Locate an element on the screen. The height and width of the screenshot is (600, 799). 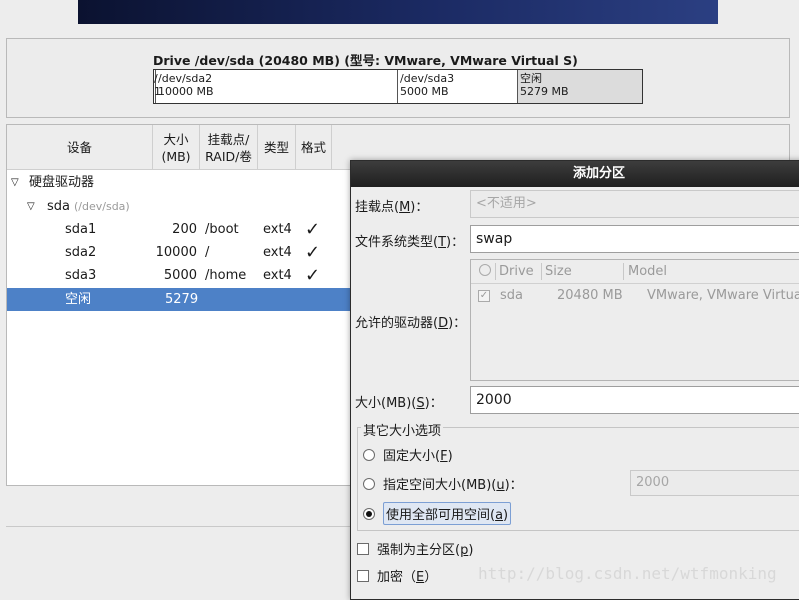
size-spinner: 2000 is located at coordinates (634, 400).